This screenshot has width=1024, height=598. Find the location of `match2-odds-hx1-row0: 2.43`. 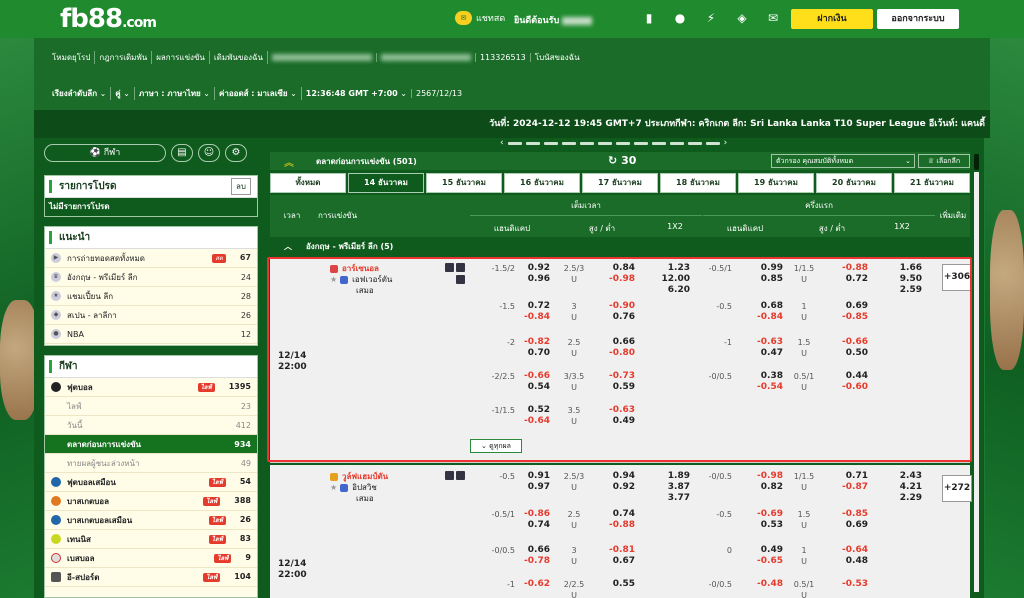

match2-odds-hx1-row0: 2.43 is located at coordinates (906, 476).